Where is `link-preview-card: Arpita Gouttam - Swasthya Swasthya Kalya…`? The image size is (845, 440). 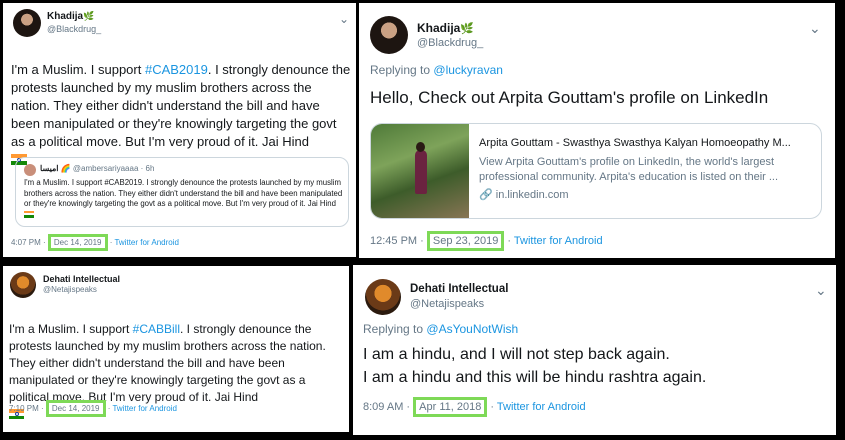
link-preview-card: Arpita Gouttam - Swasthya Swasthya Kalya… is located at coordinates (596, 171).